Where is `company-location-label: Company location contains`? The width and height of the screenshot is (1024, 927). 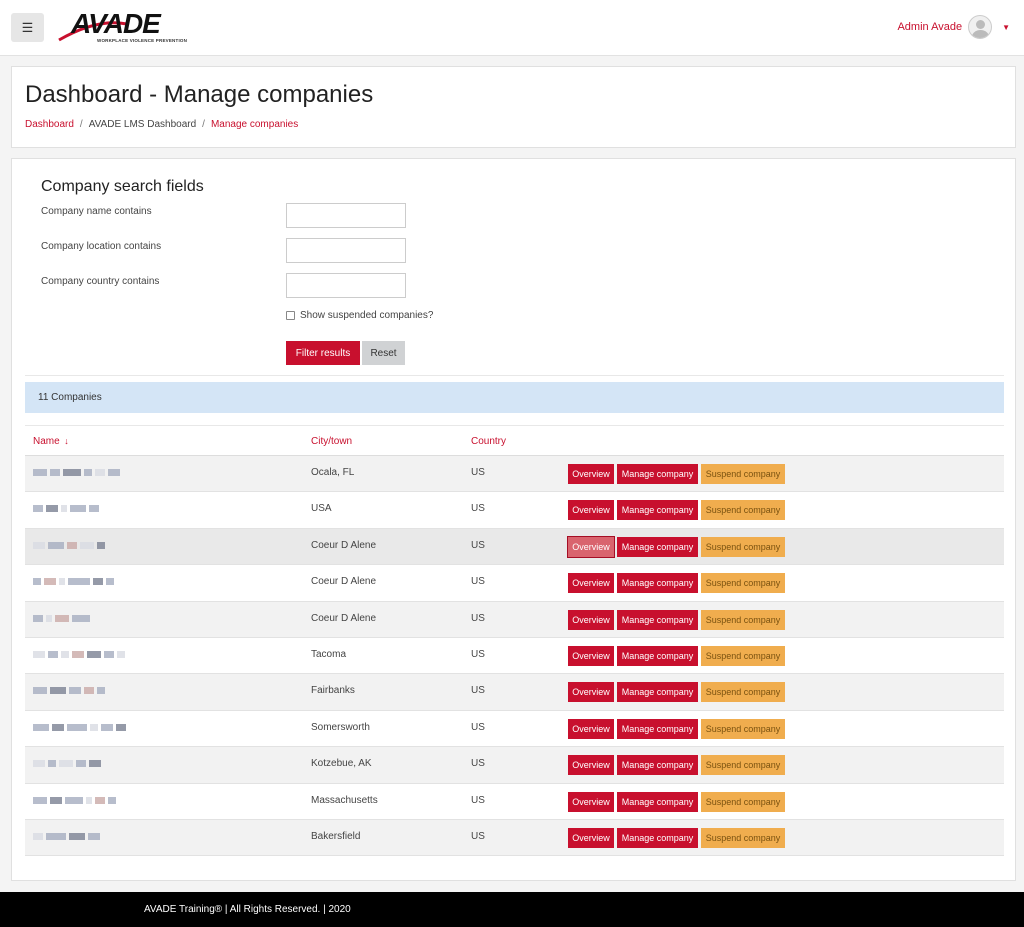
company-location-label: Company location contains is located at coordinates (101, 246).